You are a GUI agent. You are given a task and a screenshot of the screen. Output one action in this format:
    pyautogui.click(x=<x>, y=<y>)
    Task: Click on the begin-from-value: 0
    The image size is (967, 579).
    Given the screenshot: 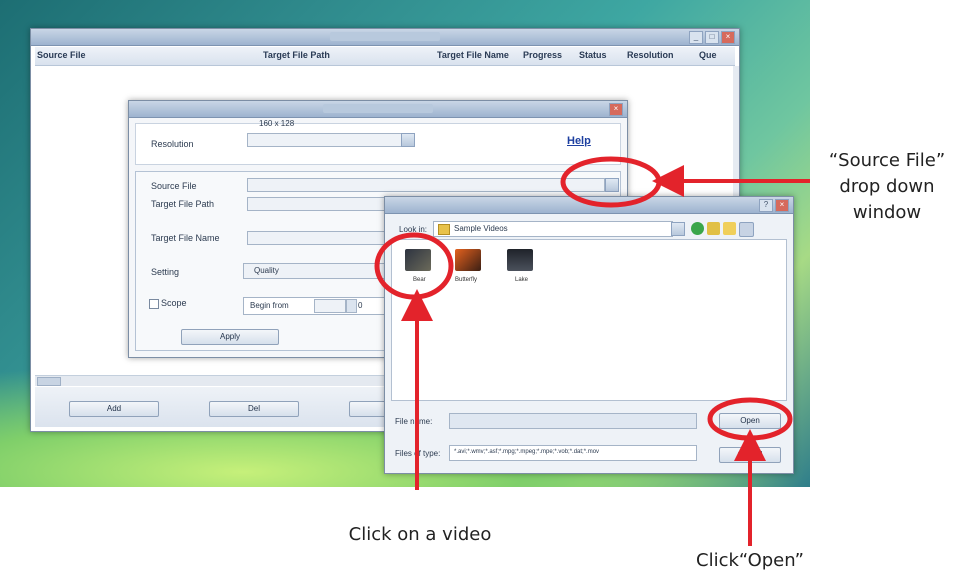 What is the action you would take?
    pyautogui.click(x=360, y=305)
    